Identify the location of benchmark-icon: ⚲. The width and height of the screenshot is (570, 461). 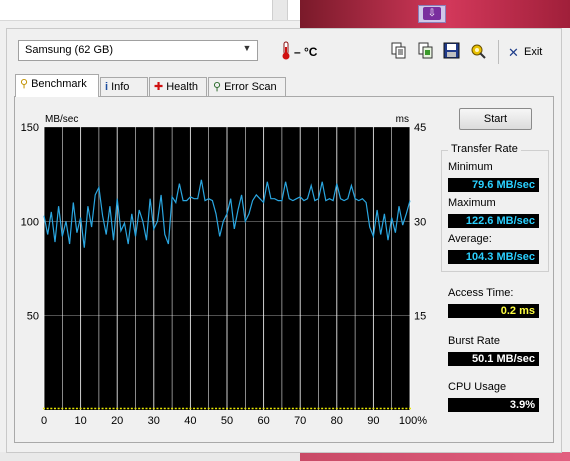
(24, 84).